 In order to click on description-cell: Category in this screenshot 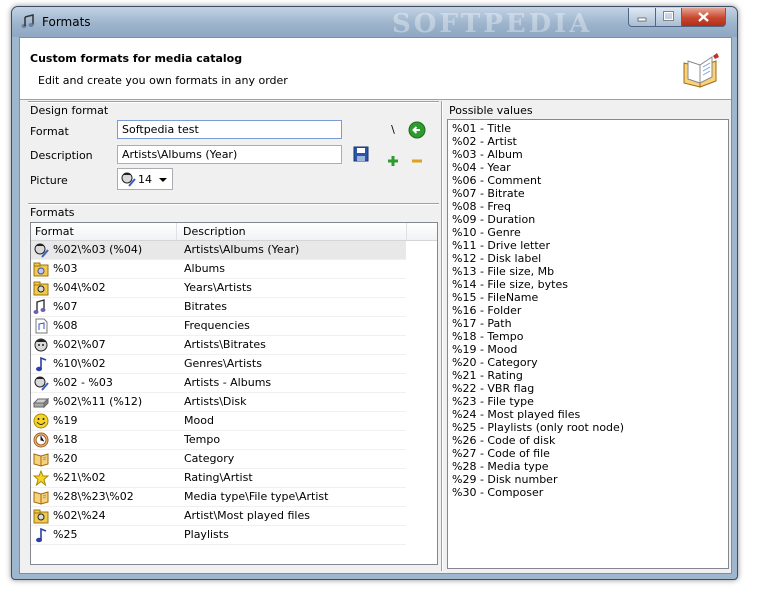, I will do `click(209, 458)`.